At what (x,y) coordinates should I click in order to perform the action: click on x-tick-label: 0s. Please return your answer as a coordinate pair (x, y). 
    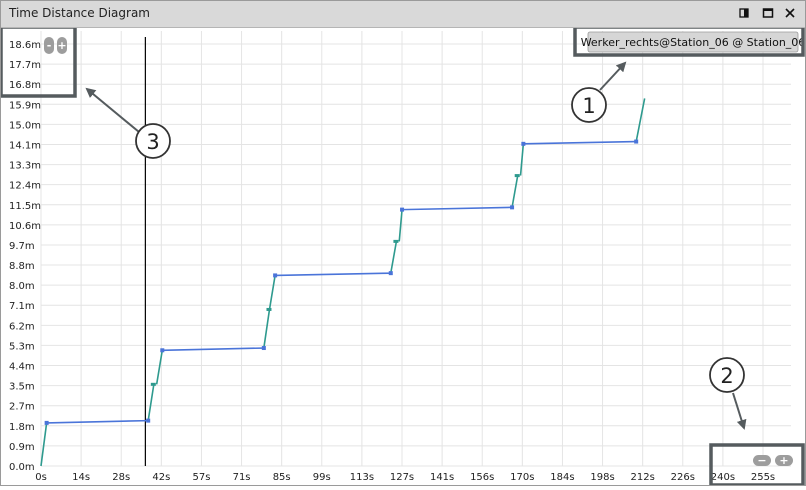
    Looking at the image, I should click on (41, 477).